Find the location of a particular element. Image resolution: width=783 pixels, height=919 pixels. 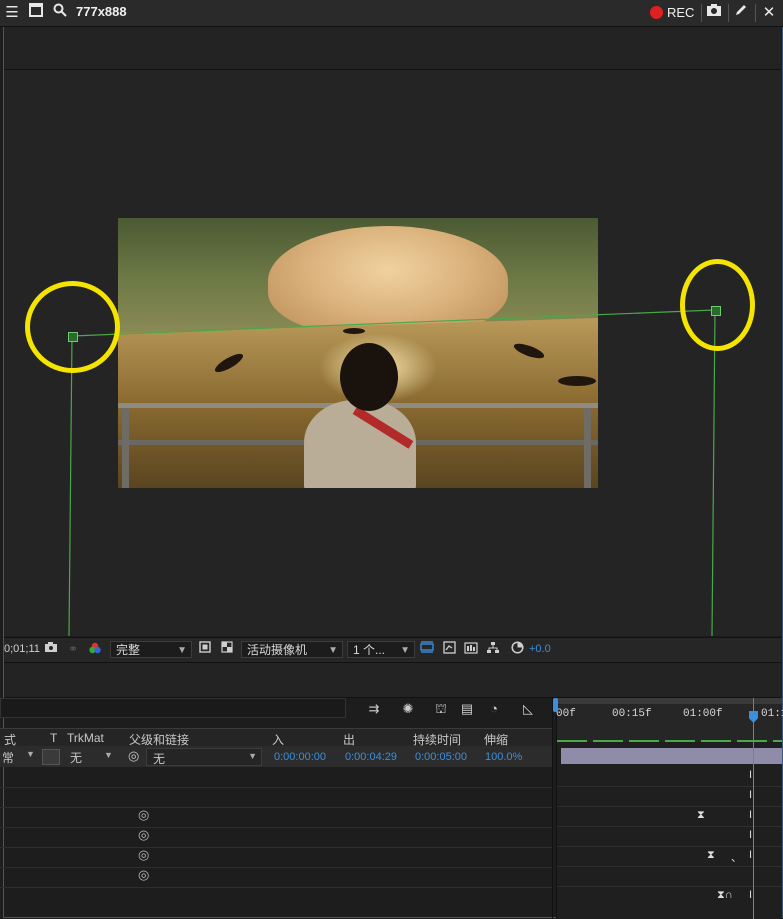

color-channel-icon is located at coordinates (95, 649).